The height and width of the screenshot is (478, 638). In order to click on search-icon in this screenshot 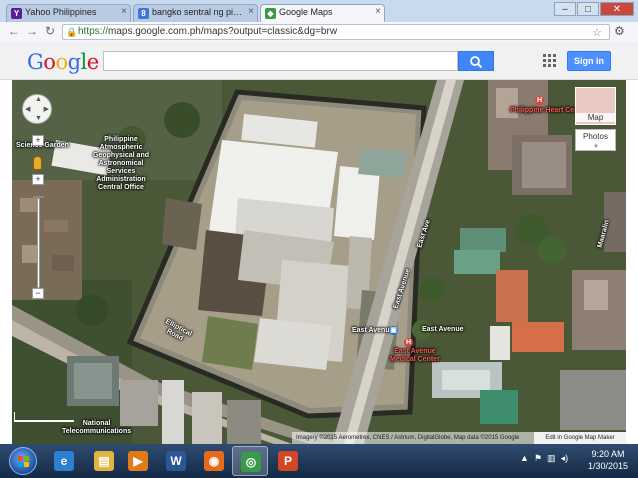, I will do `click(476, 62)`.